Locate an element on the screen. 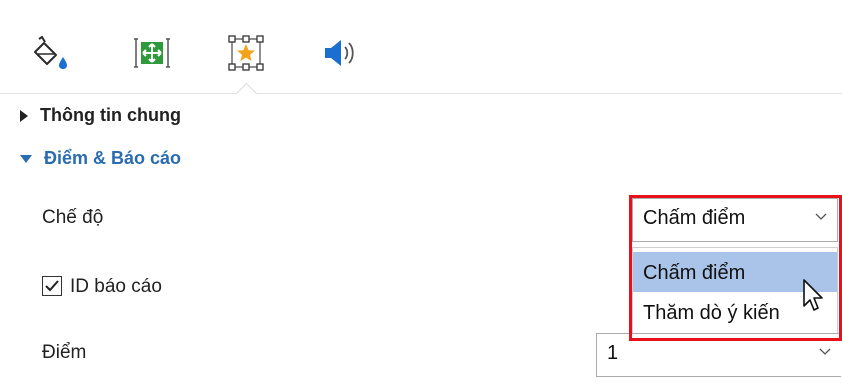 The image size is (842, 385). tab-divider is located at coordinates (421, 93).